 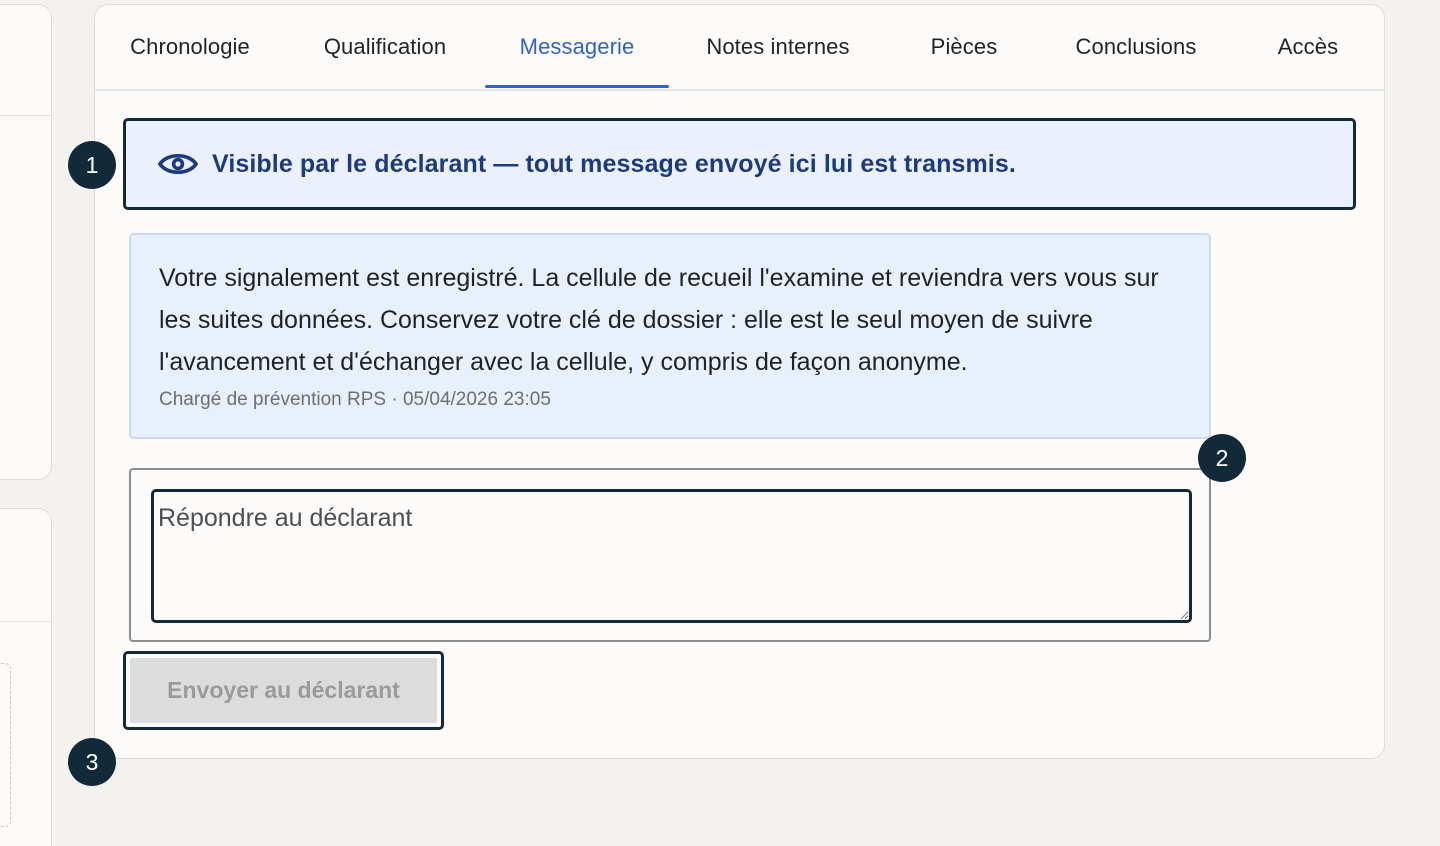 I want to click on reply-textarea, so click(x=671, y=556).